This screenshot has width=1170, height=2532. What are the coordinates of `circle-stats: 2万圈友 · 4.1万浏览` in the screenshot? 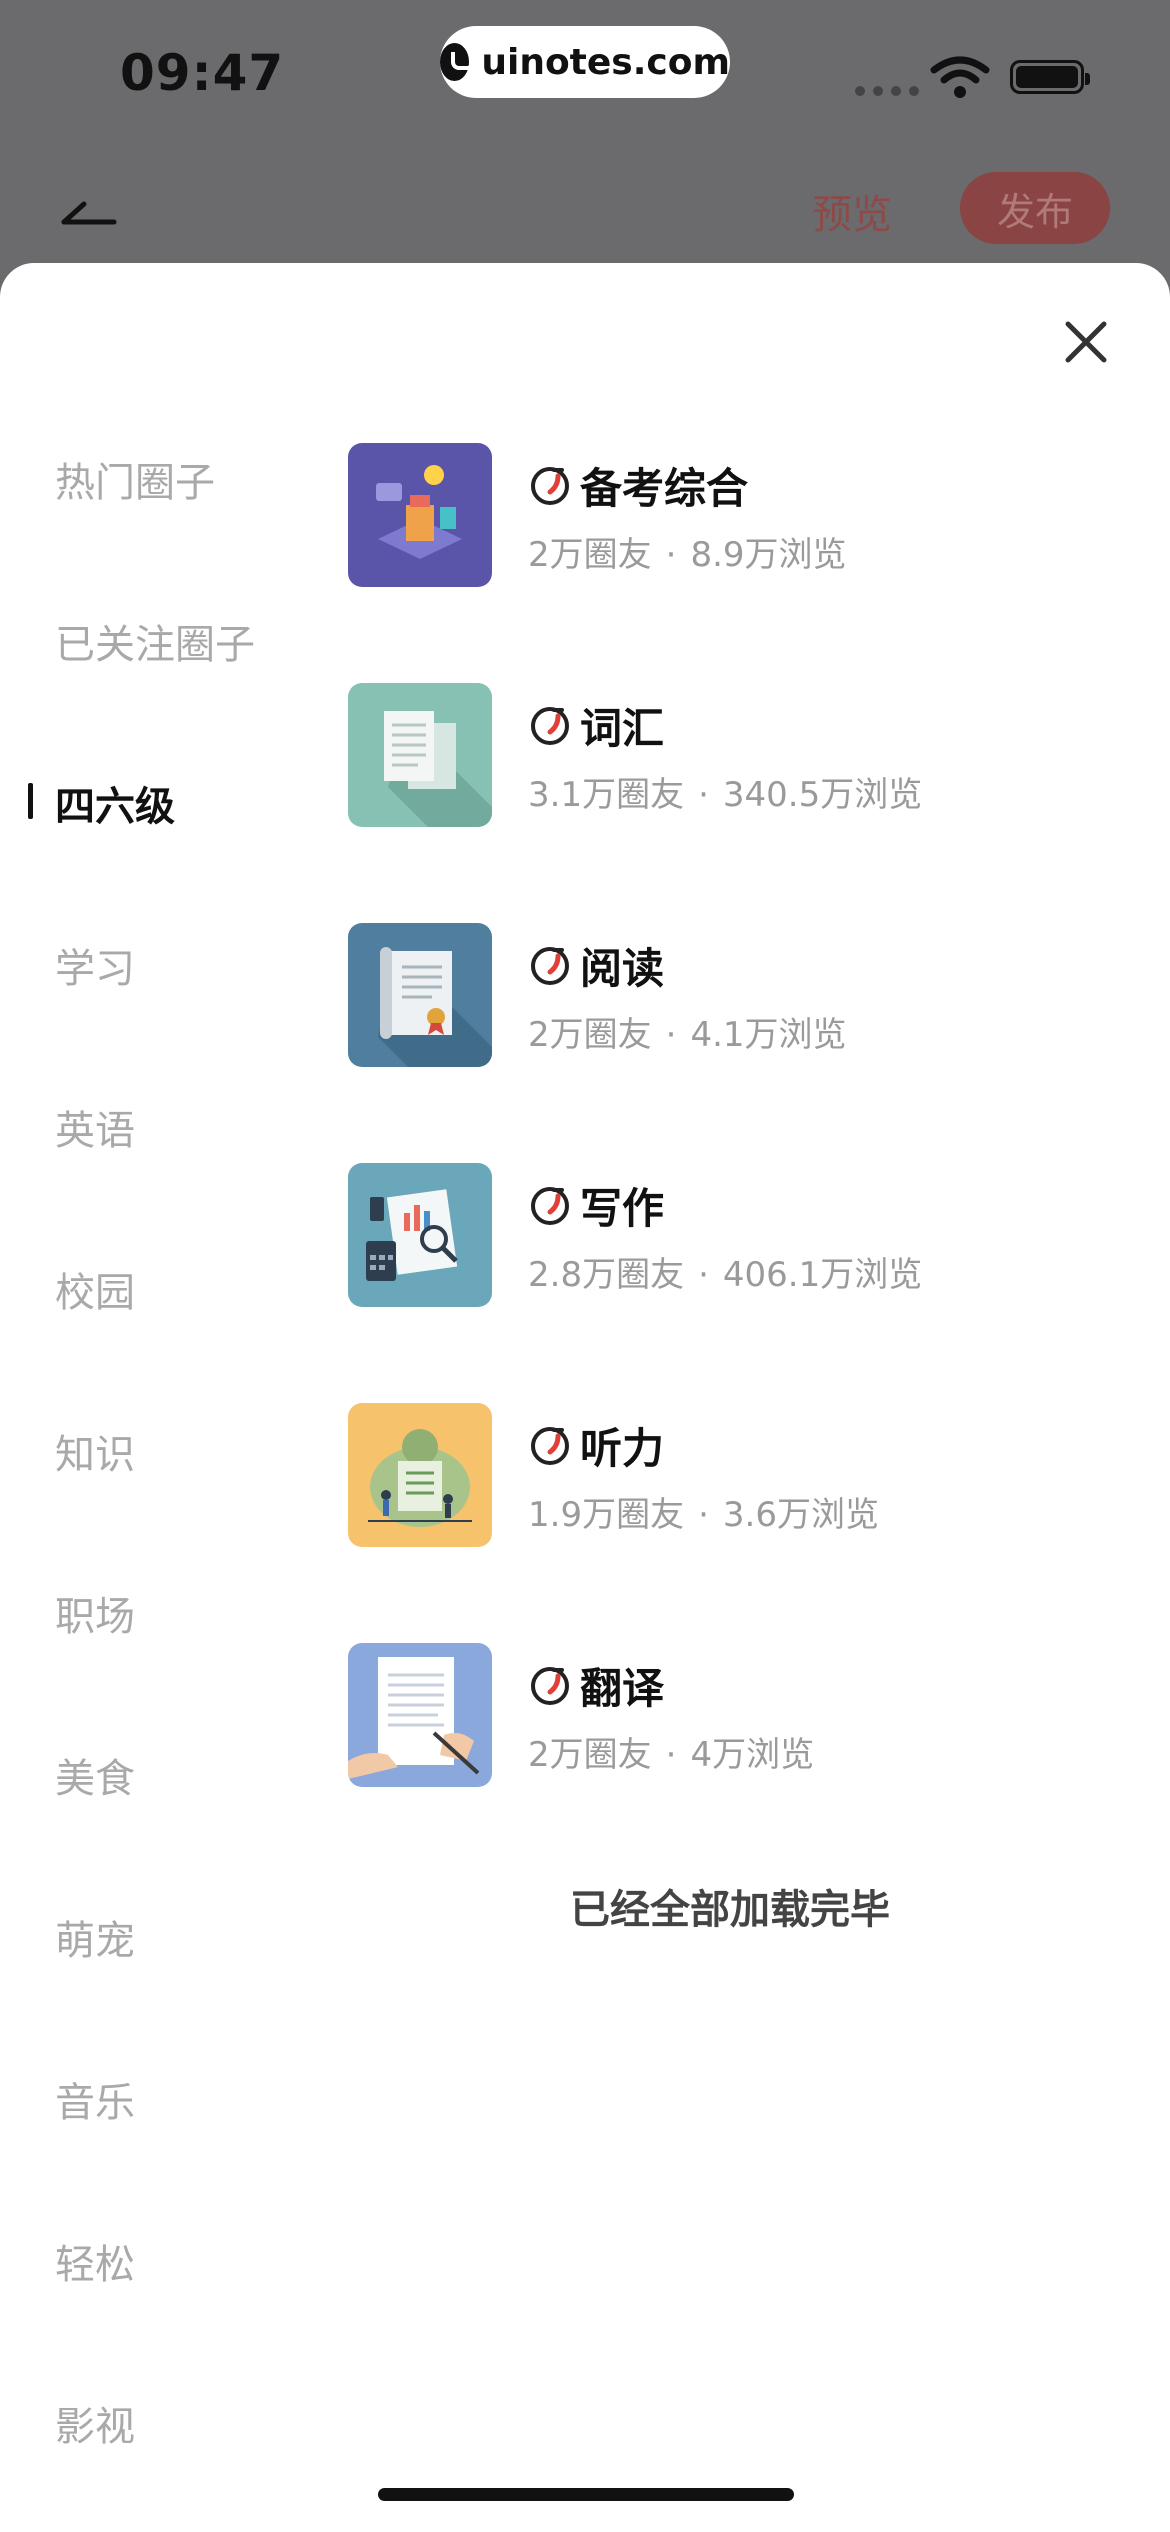 It's located at (687, 1035).